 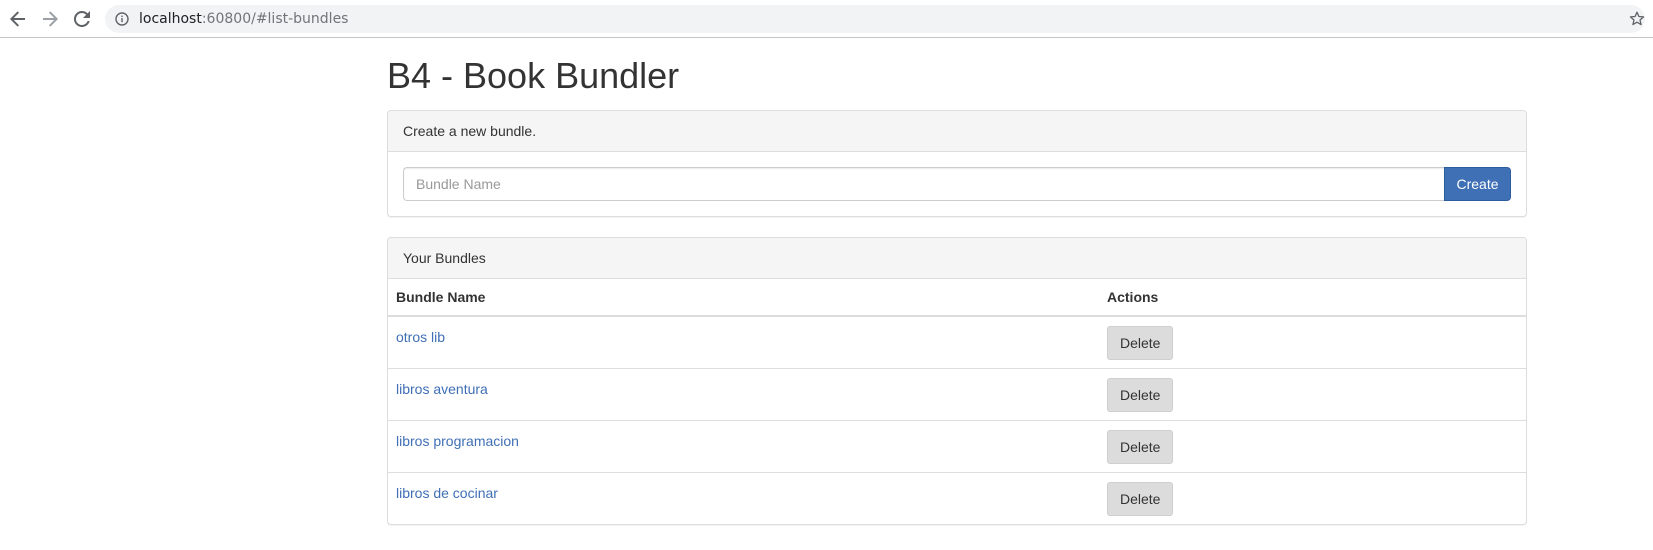 What do you see at coordinates (957, 258) in the screenshot?
I see `your-bundles-heading: Your Bundles` at bounding box center [957, 258].